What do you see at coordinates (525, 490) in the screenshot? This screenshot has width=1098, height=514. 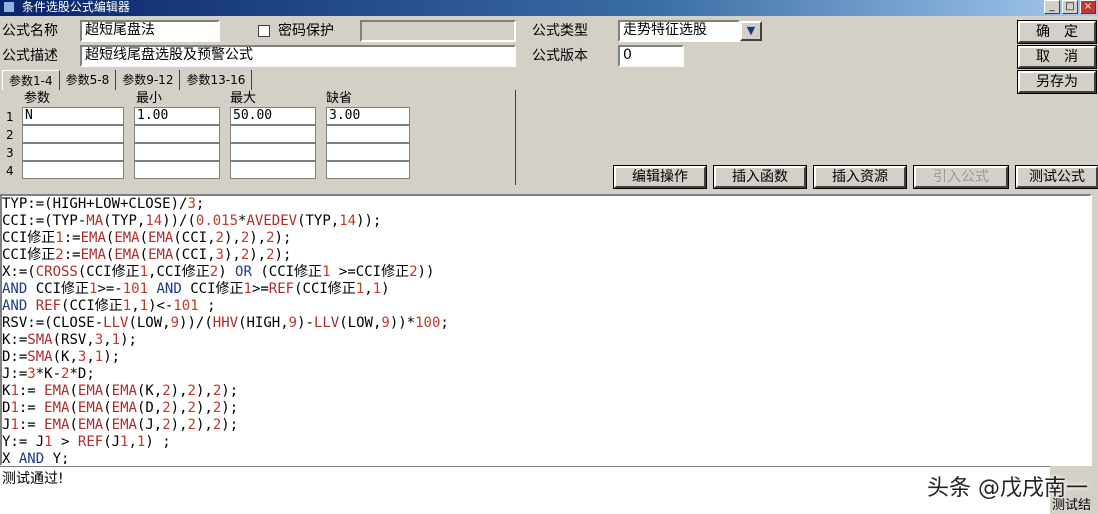 I see `status-output: 测试通过!` at bounding box center [525, 490].